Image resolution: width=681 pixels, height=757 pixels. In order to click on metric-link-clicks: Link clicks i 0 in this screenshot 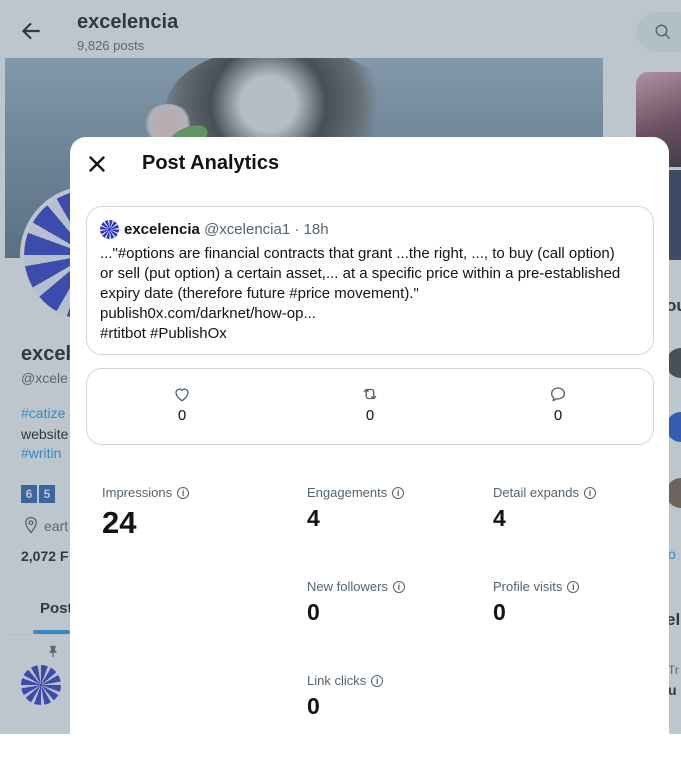, I will do `click(345, 696)`.